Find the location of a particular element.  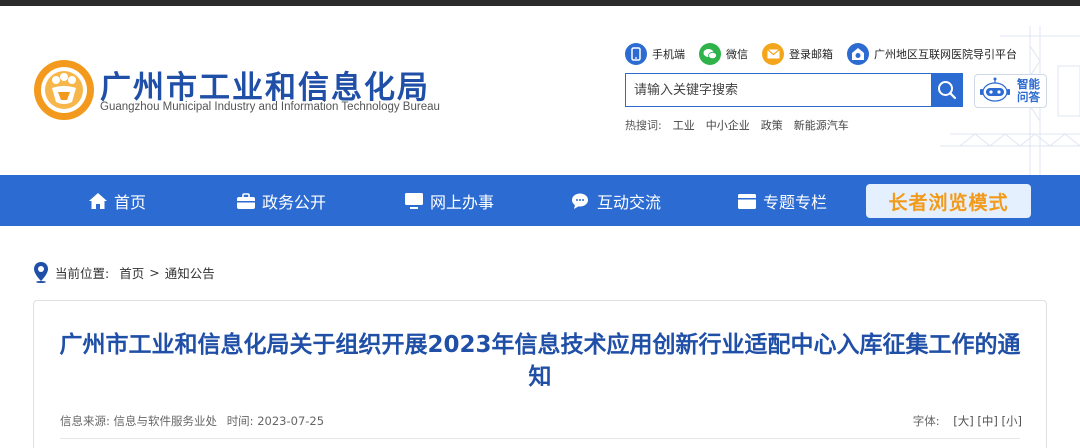

font-size-switcher: 字体: [大] [中] [小] is located at coordinates (967, 421).